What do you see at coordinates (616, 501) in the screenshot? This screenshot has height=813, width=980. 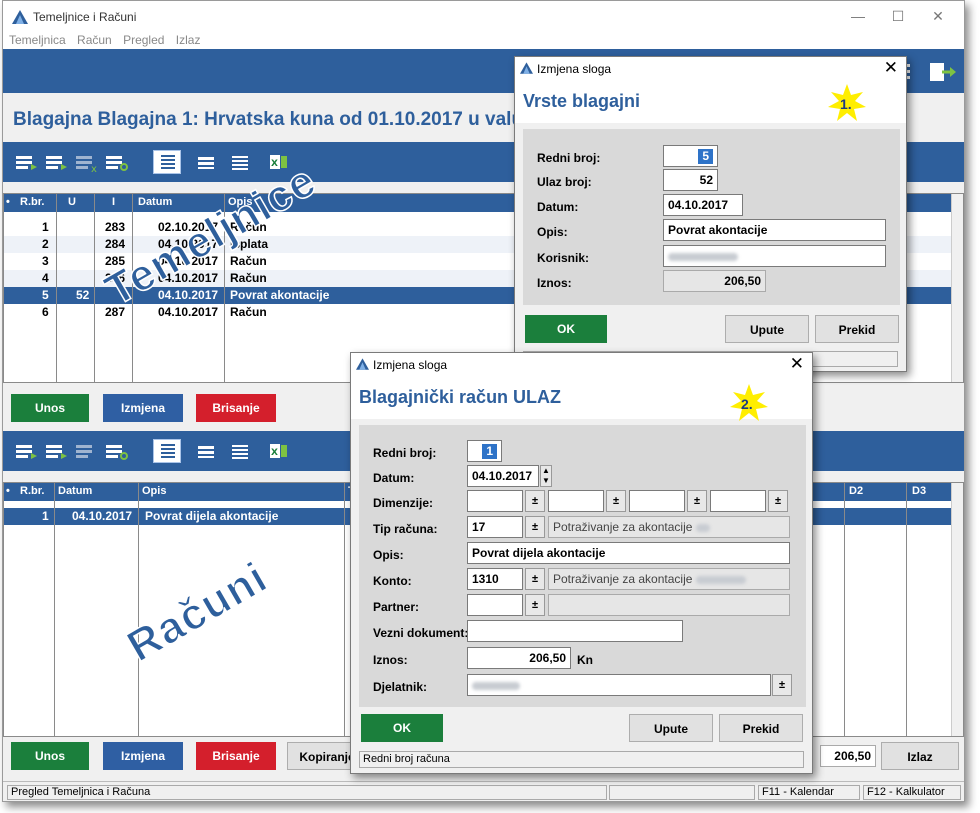 I see `dimenzija-2-dropdown-icon: ±` at bounding box center [616, 501].